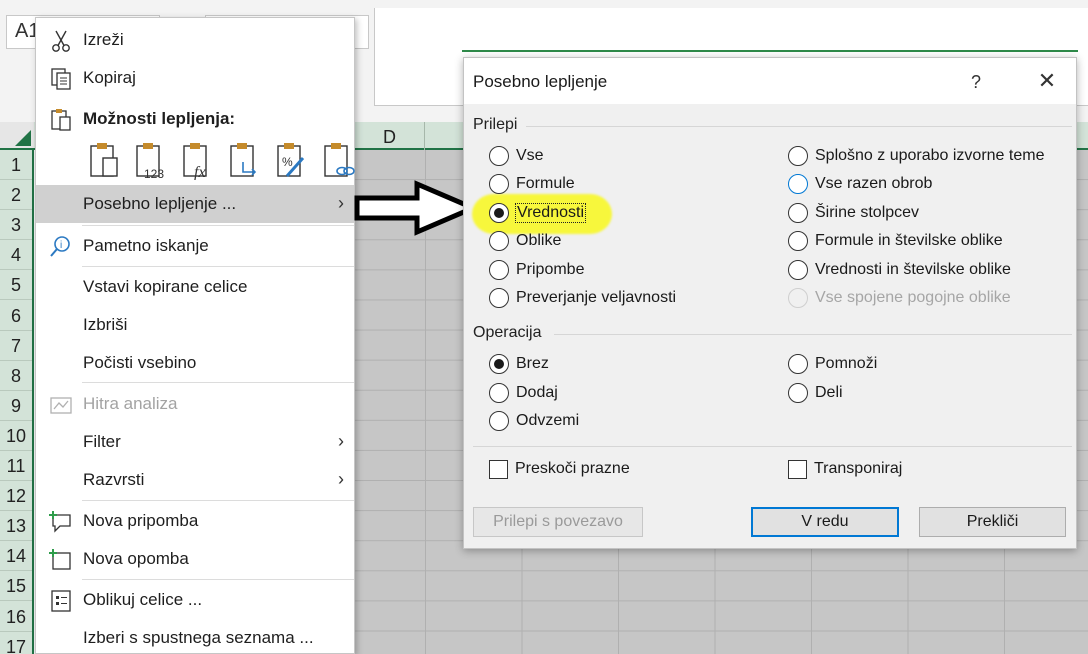  Describe the element at coordinates (195, 246) in the screenshot. I see `menu-item-smart-lookup: i Pametno iskanje` at that location.